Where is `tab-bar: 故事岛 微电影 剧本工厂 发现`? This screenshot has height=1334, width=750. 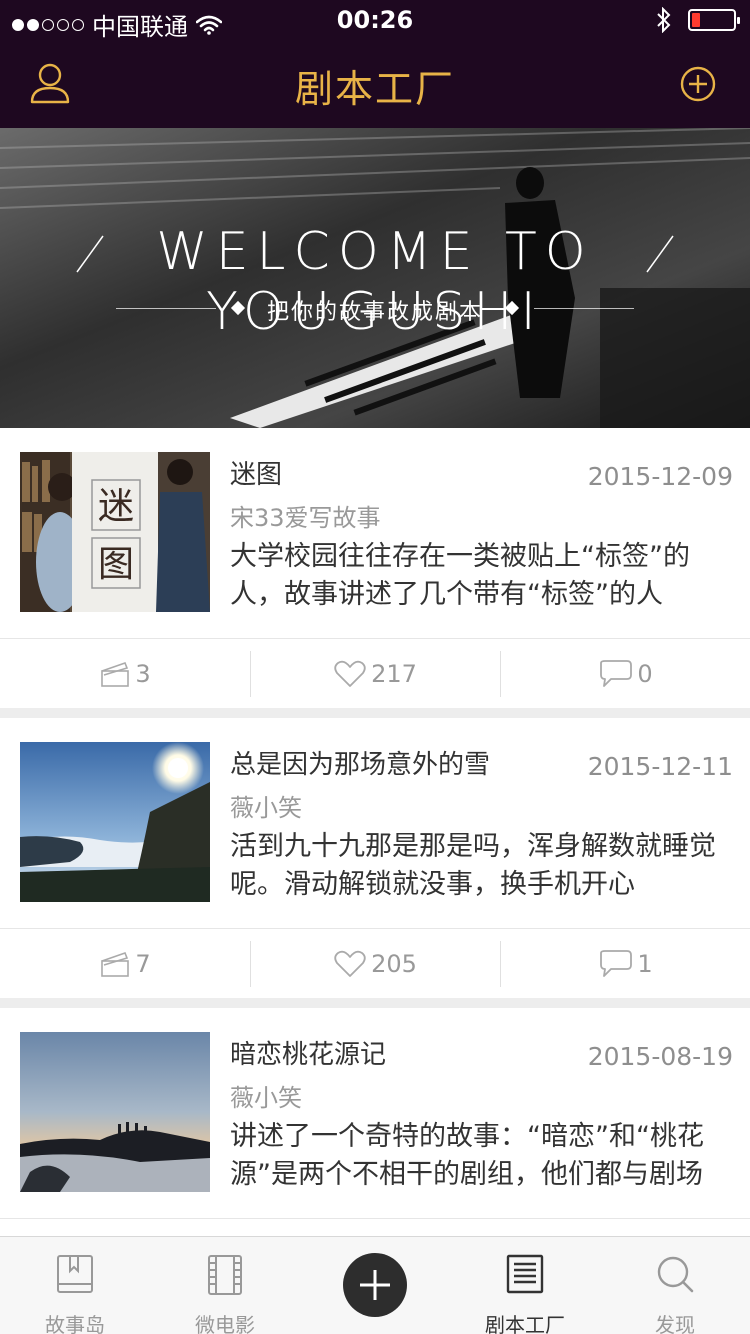
tab-bar: 故事岛 微电影 剧本工厂 发现 is located at coordinates (375, 1285).